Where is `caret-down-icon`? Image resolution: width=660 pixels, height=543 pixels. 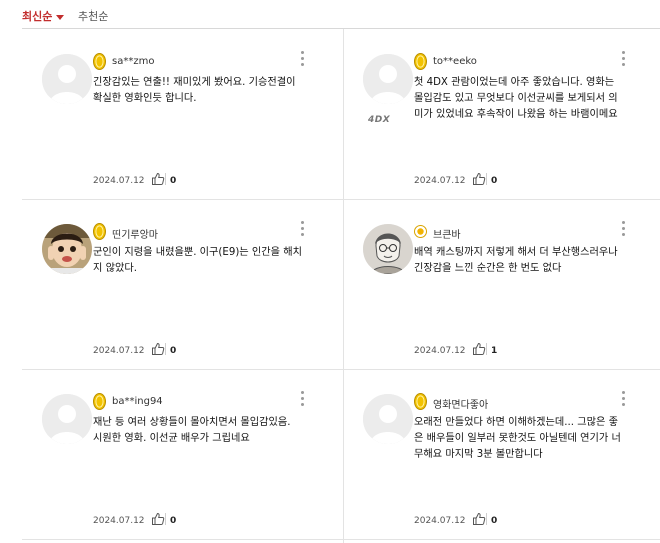
caret-down-icon is located at coordinates (60, 17).